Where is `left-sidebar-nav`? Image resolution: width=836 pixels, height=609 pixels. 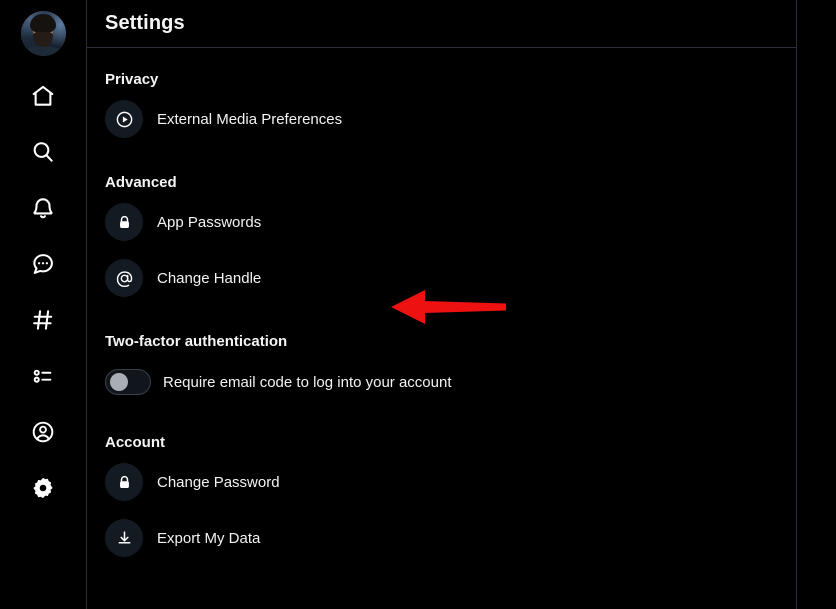
left-sidebar-nav is located at coordinates (43, 304).